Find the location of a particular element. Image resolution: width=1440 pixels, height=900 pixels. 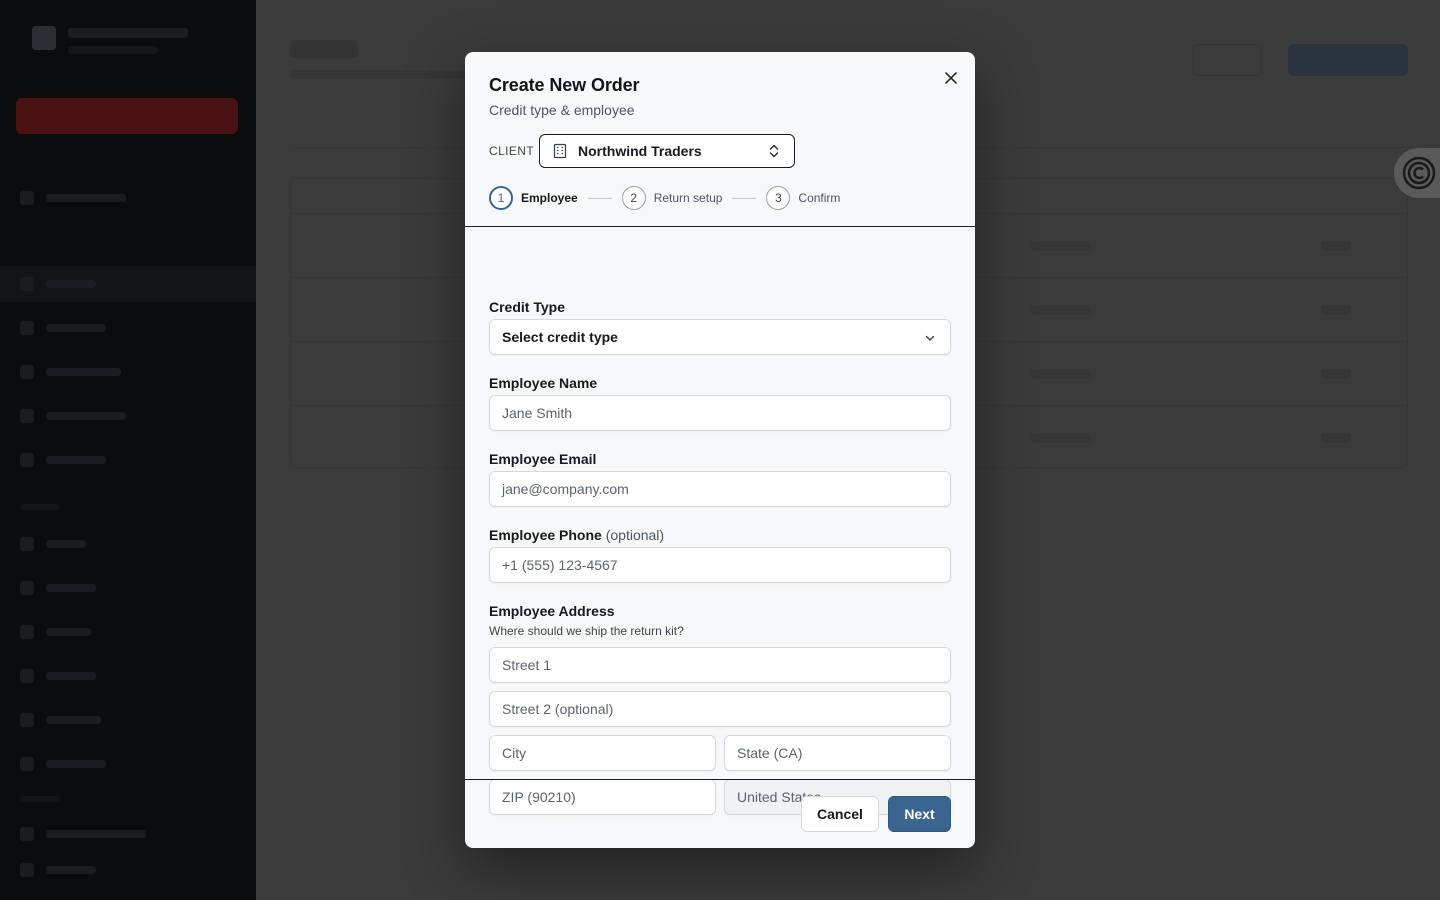

close-icon is located at coordinates (951, 78).